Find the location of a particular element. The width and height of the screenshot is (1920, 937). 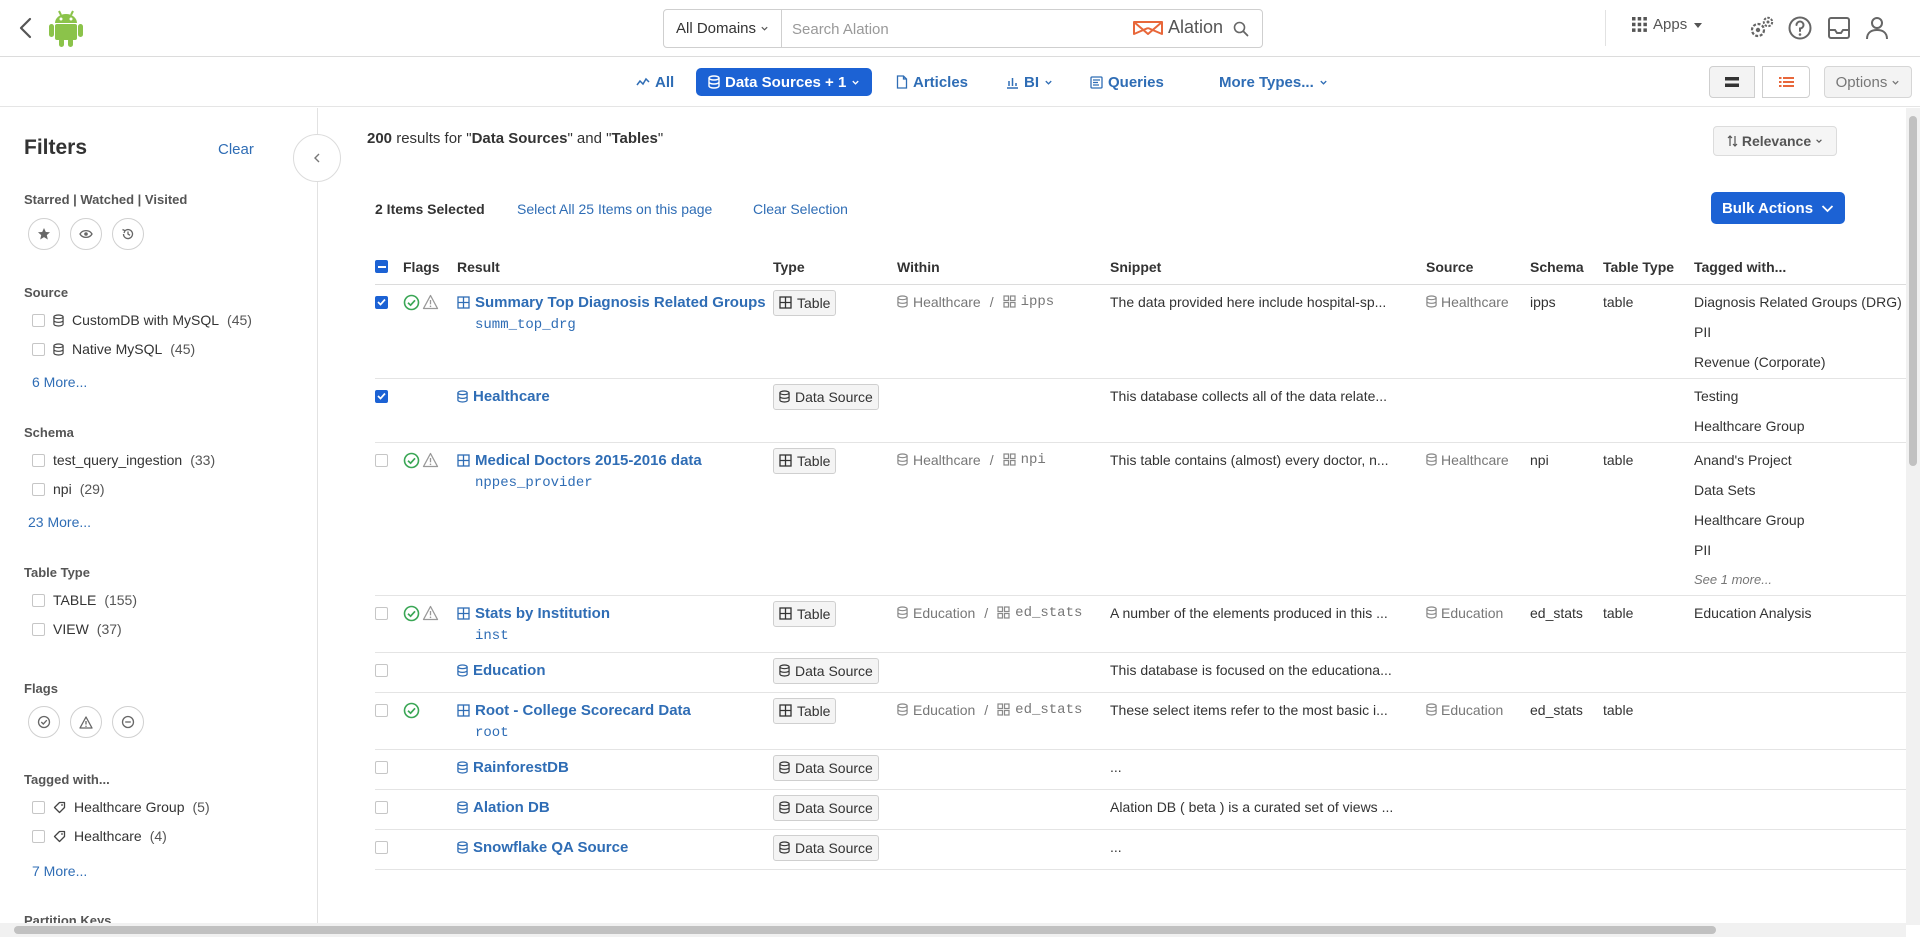

sort-relevance-button: Relevance is located at coordinates (1775, 141).